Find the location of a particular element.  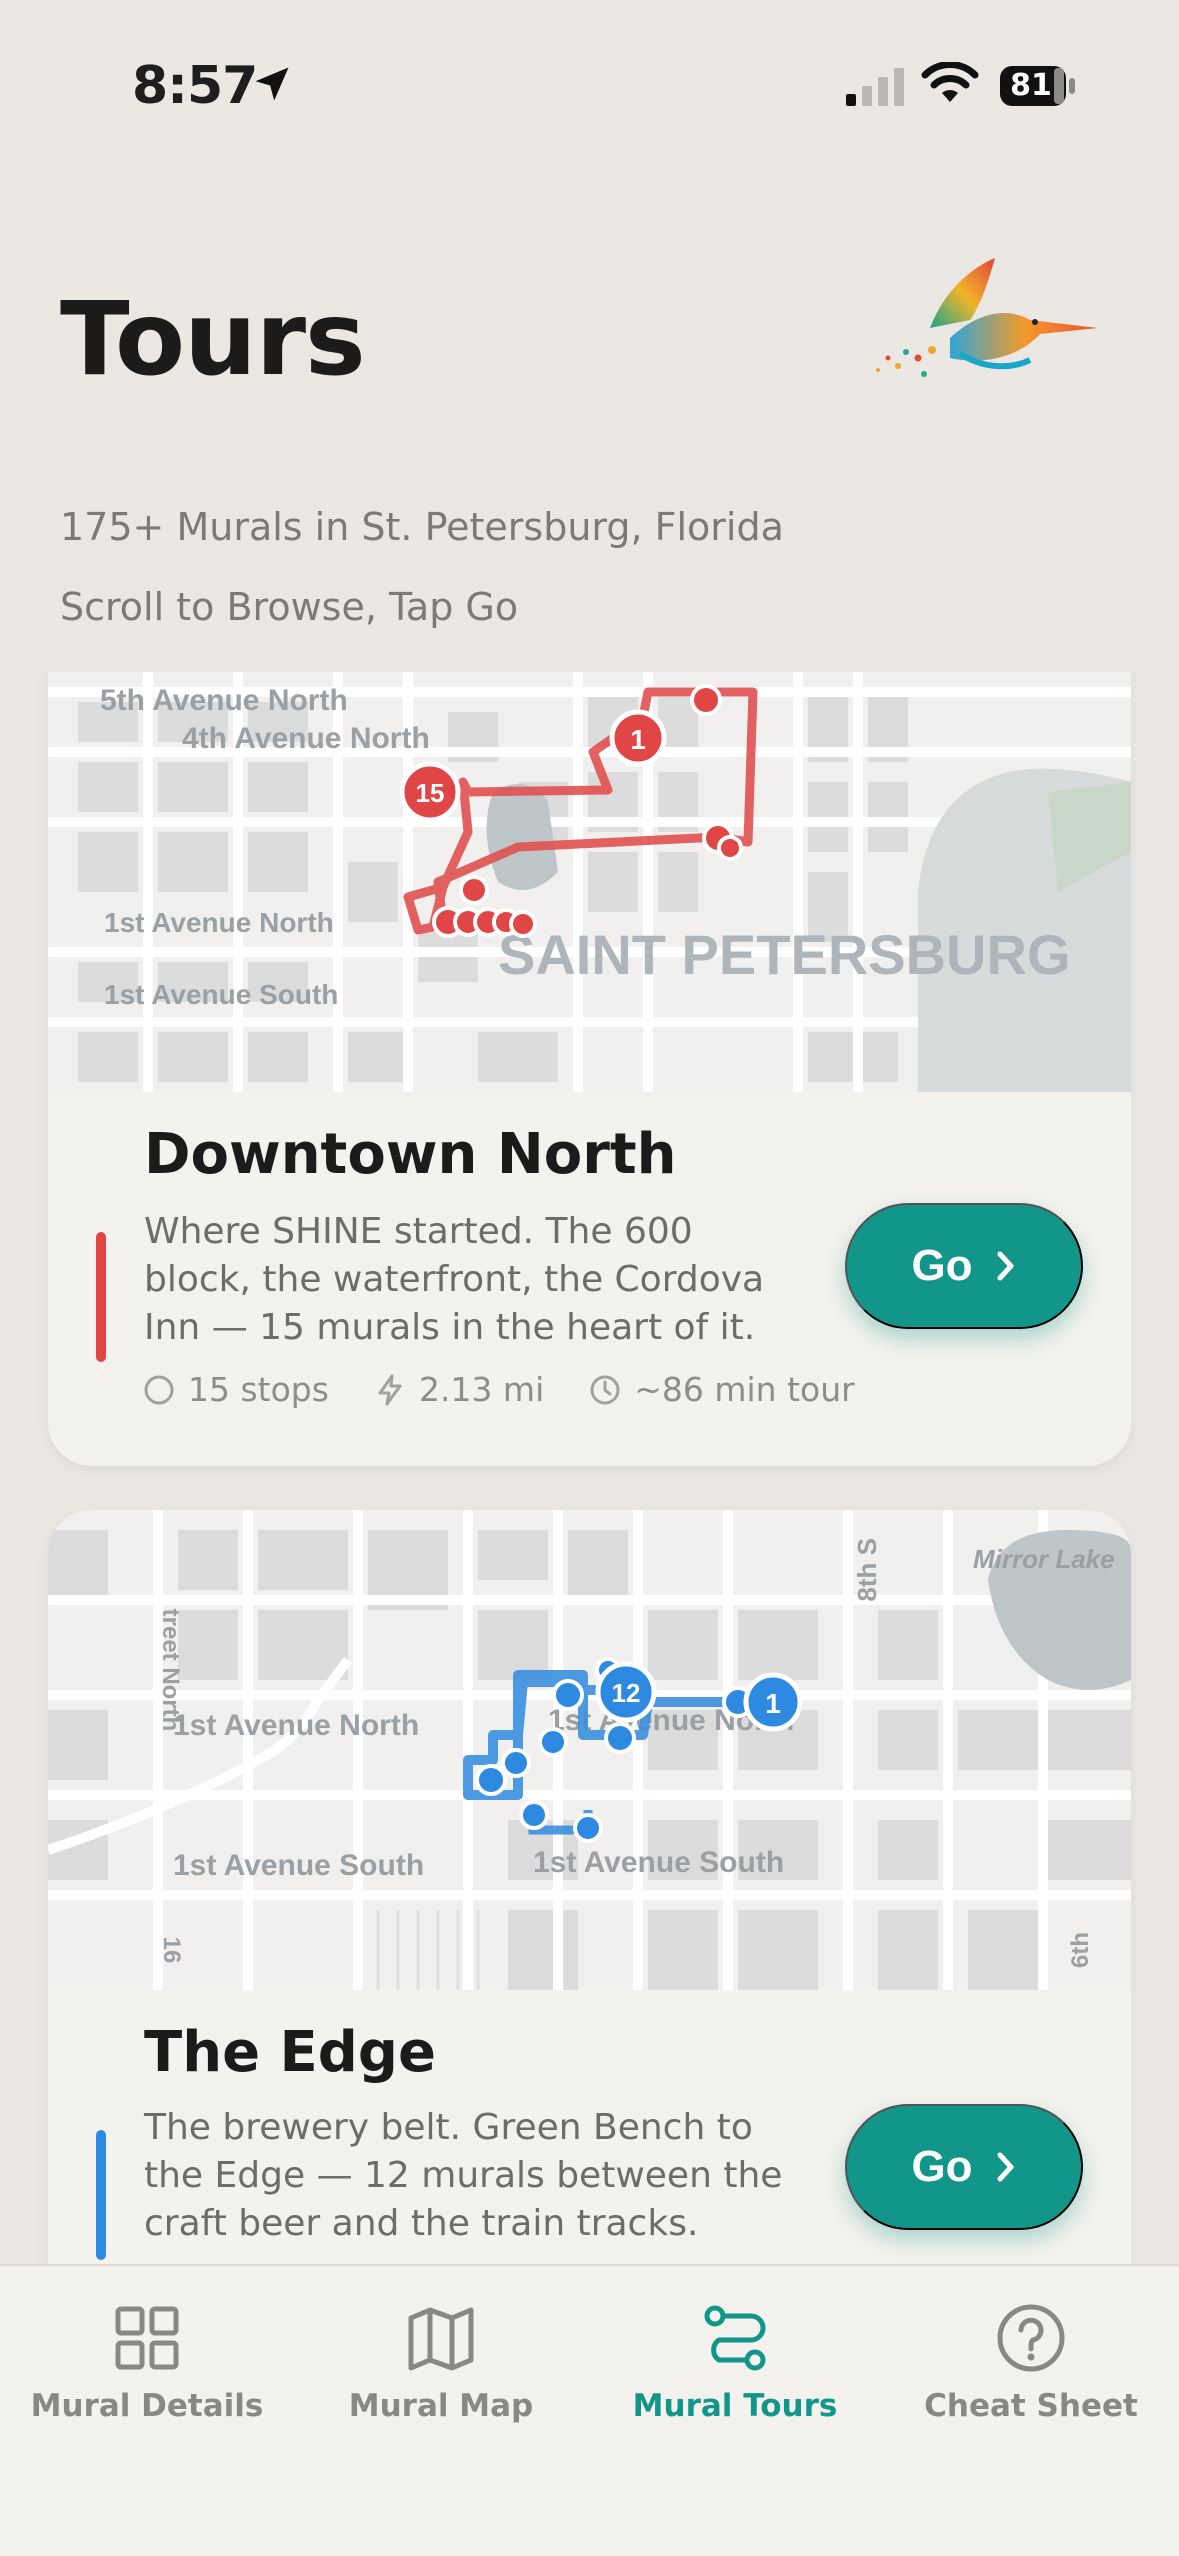

tour-stats: 15 stops 2.13 mi ~86 min tour is located at coordinates (498, 1389).